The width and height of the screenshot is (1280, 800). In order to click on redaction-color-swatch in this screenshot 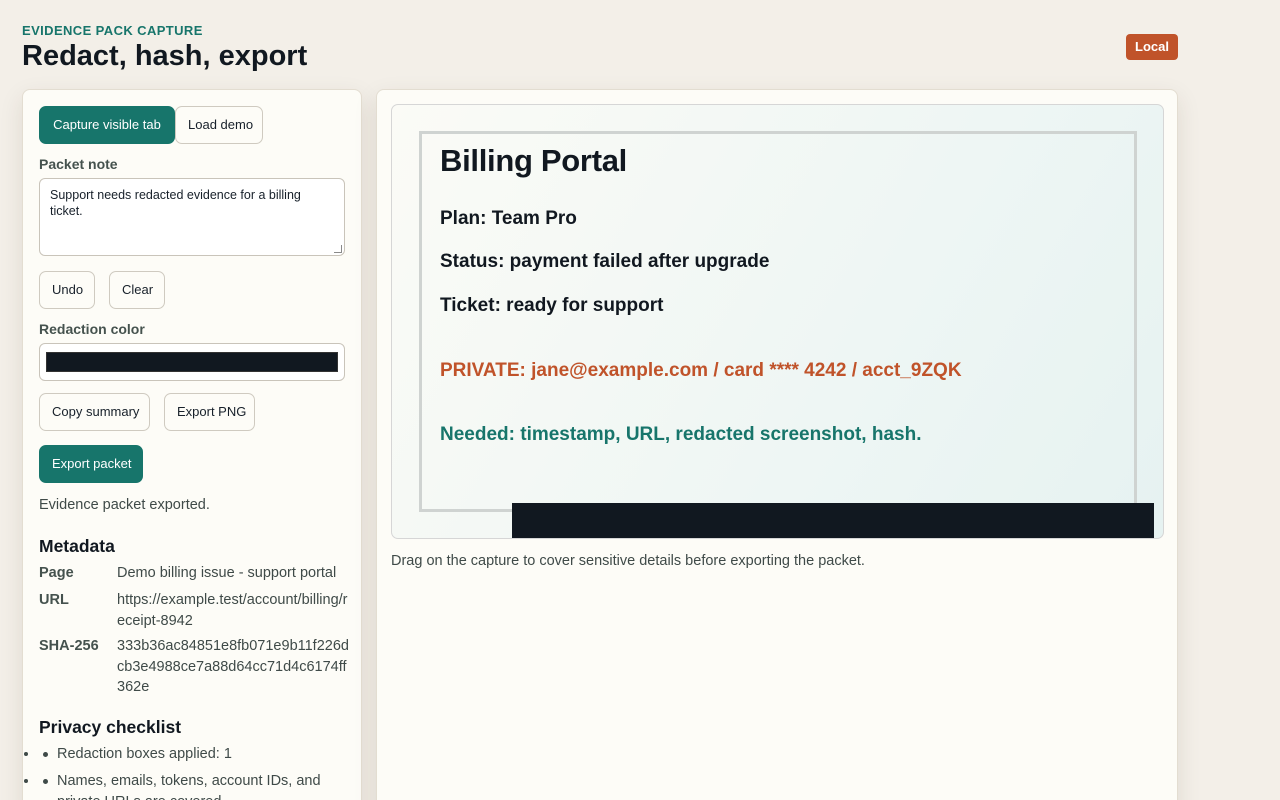, I will do `click(192, 362)`.